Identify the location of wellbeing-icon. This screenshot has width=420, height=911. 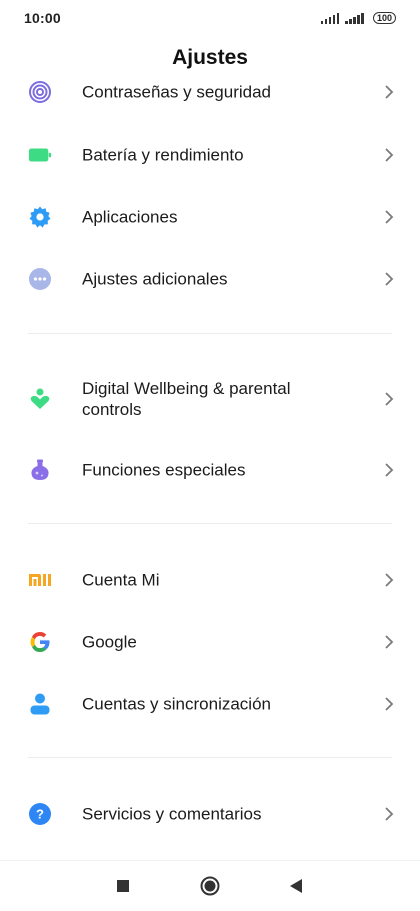
(40, 399).